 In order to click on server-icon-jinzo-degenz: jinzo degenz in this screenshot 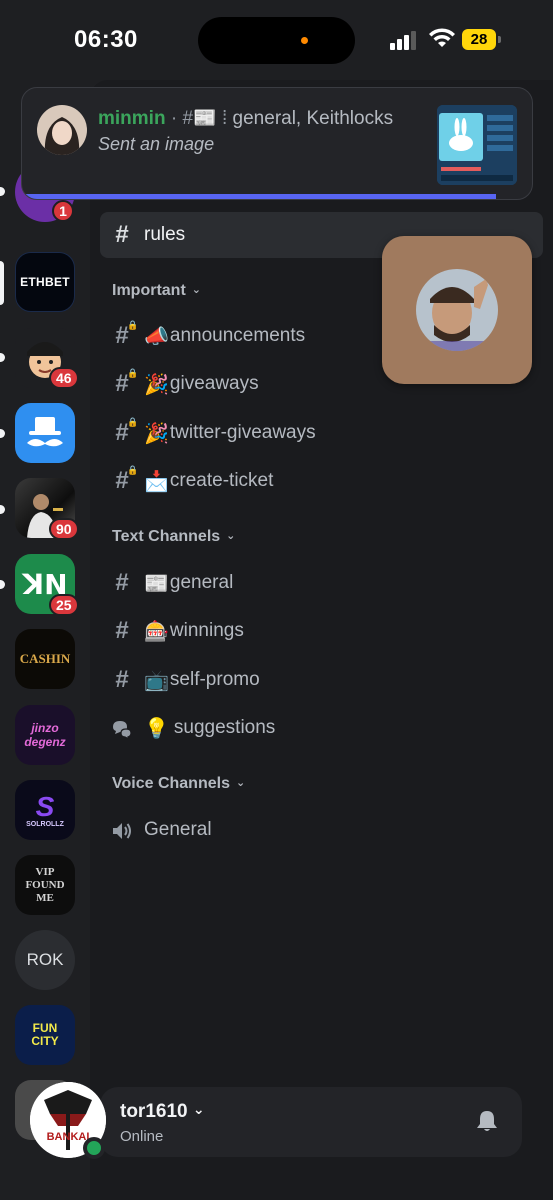, I will do `click(45, 735)`.